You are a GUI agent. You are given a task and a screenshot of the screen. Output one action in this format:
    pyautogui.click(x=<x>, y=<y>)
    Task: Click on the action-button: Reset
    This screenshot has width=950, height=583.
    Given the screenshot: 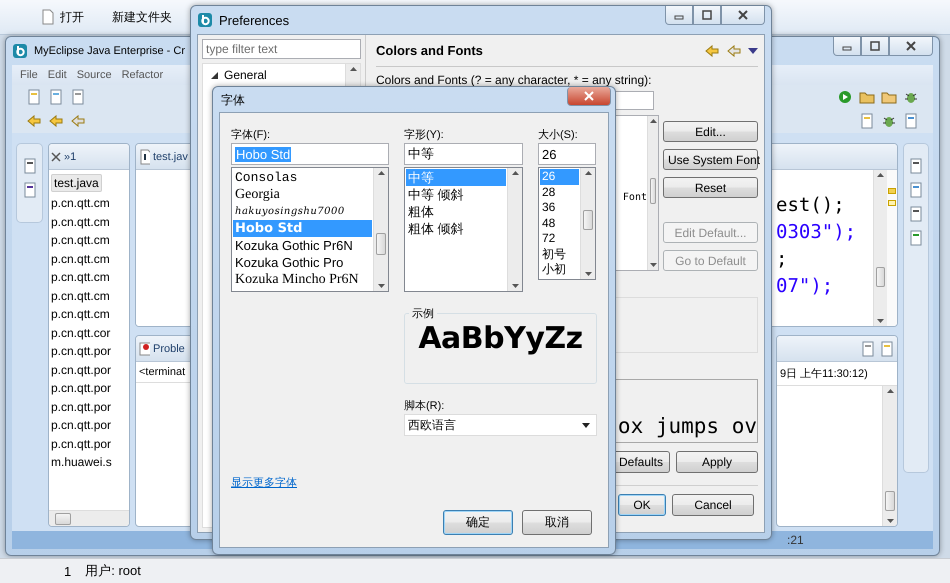 What is the action you would take?
    pyautogui.click(x=710, y=187)
    